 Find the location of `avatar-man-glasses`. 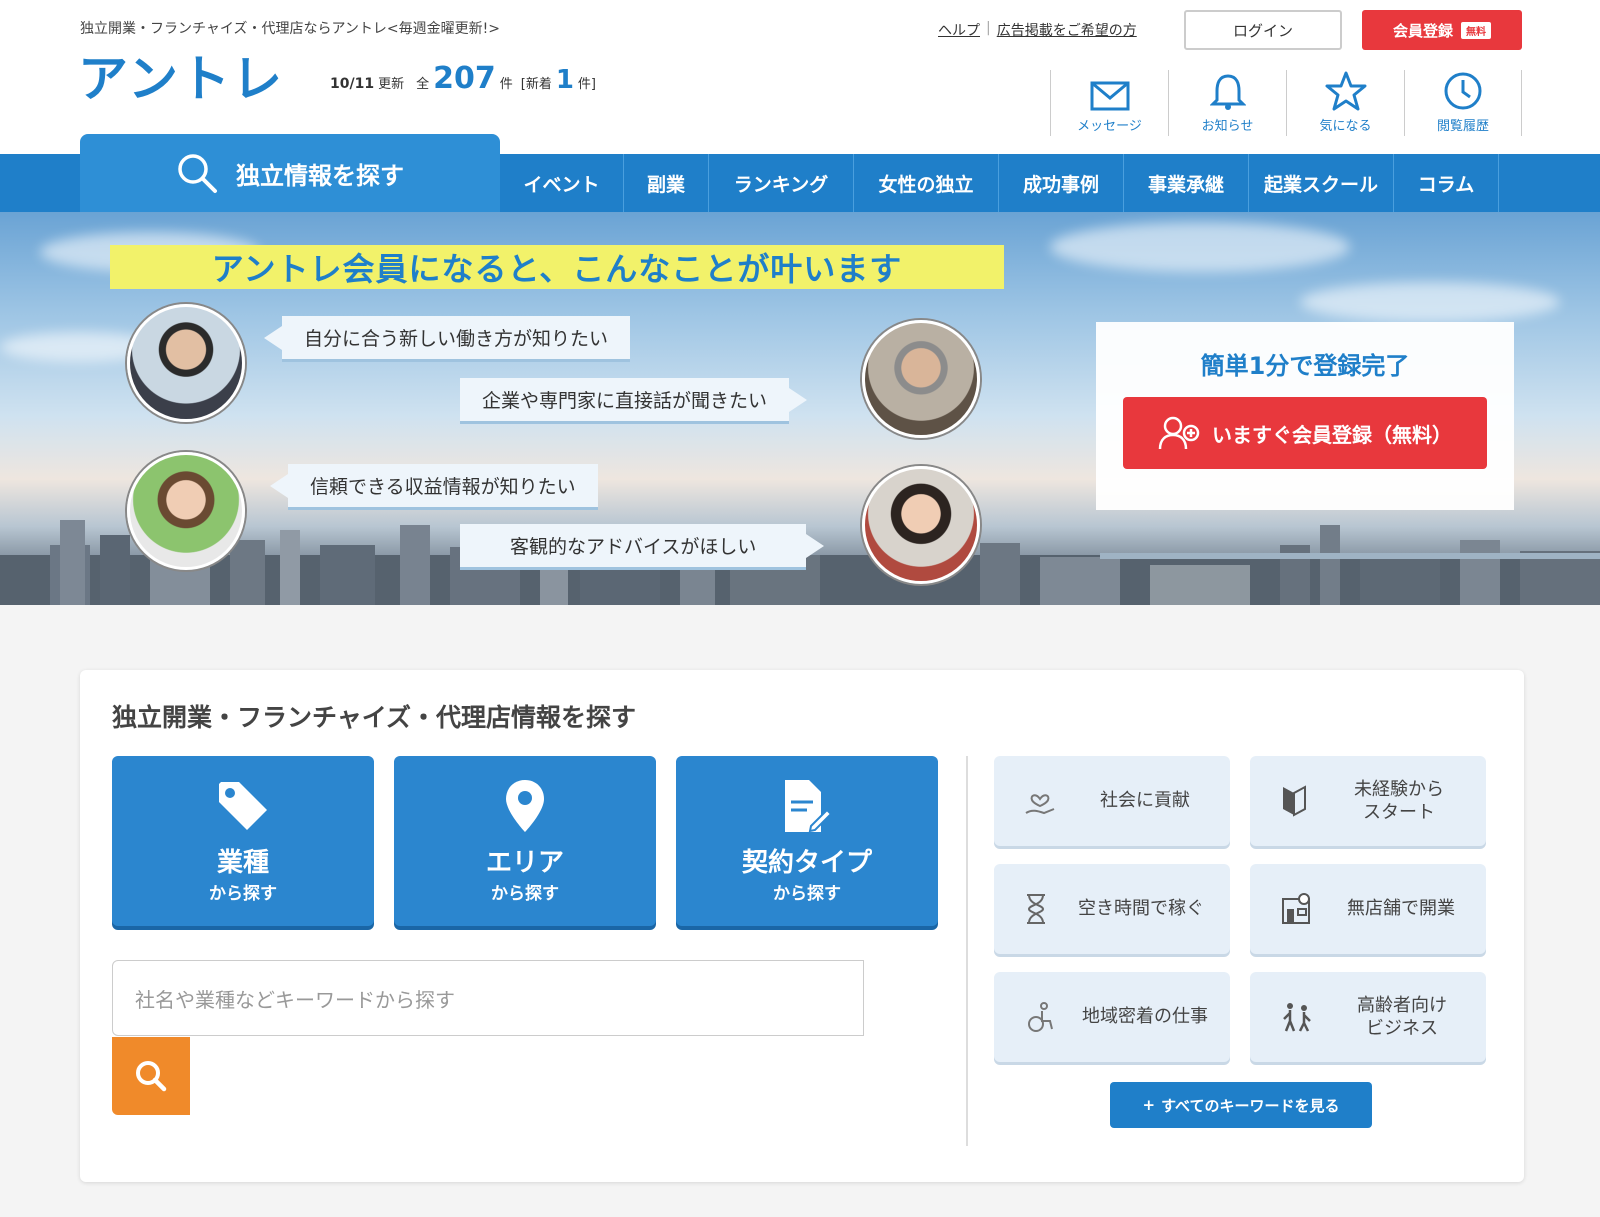

avatar-man-glasses is located at coordinates (921, 379).